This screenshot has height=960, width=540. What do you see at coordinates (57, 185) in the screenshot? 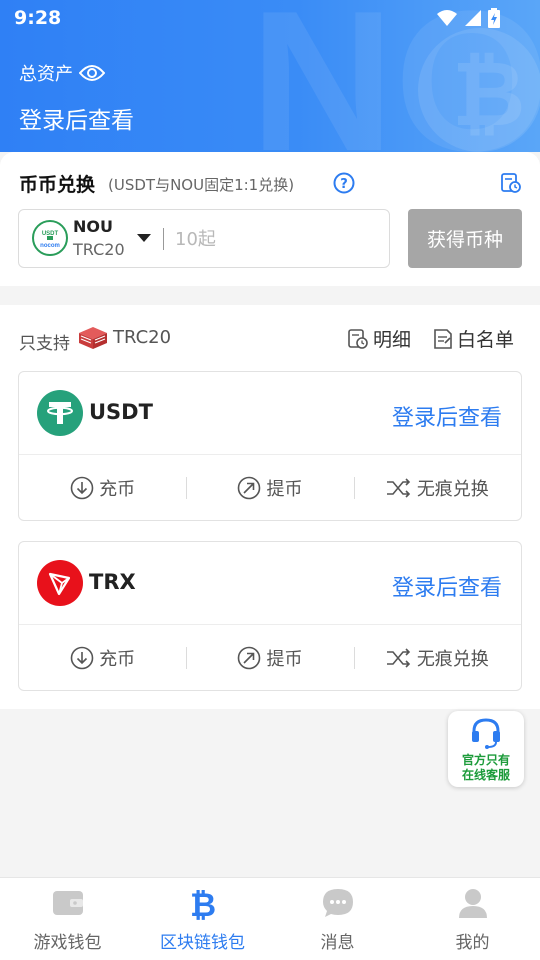
I see `exchange-title: 币币兑换` at bounding box center [57, 185].